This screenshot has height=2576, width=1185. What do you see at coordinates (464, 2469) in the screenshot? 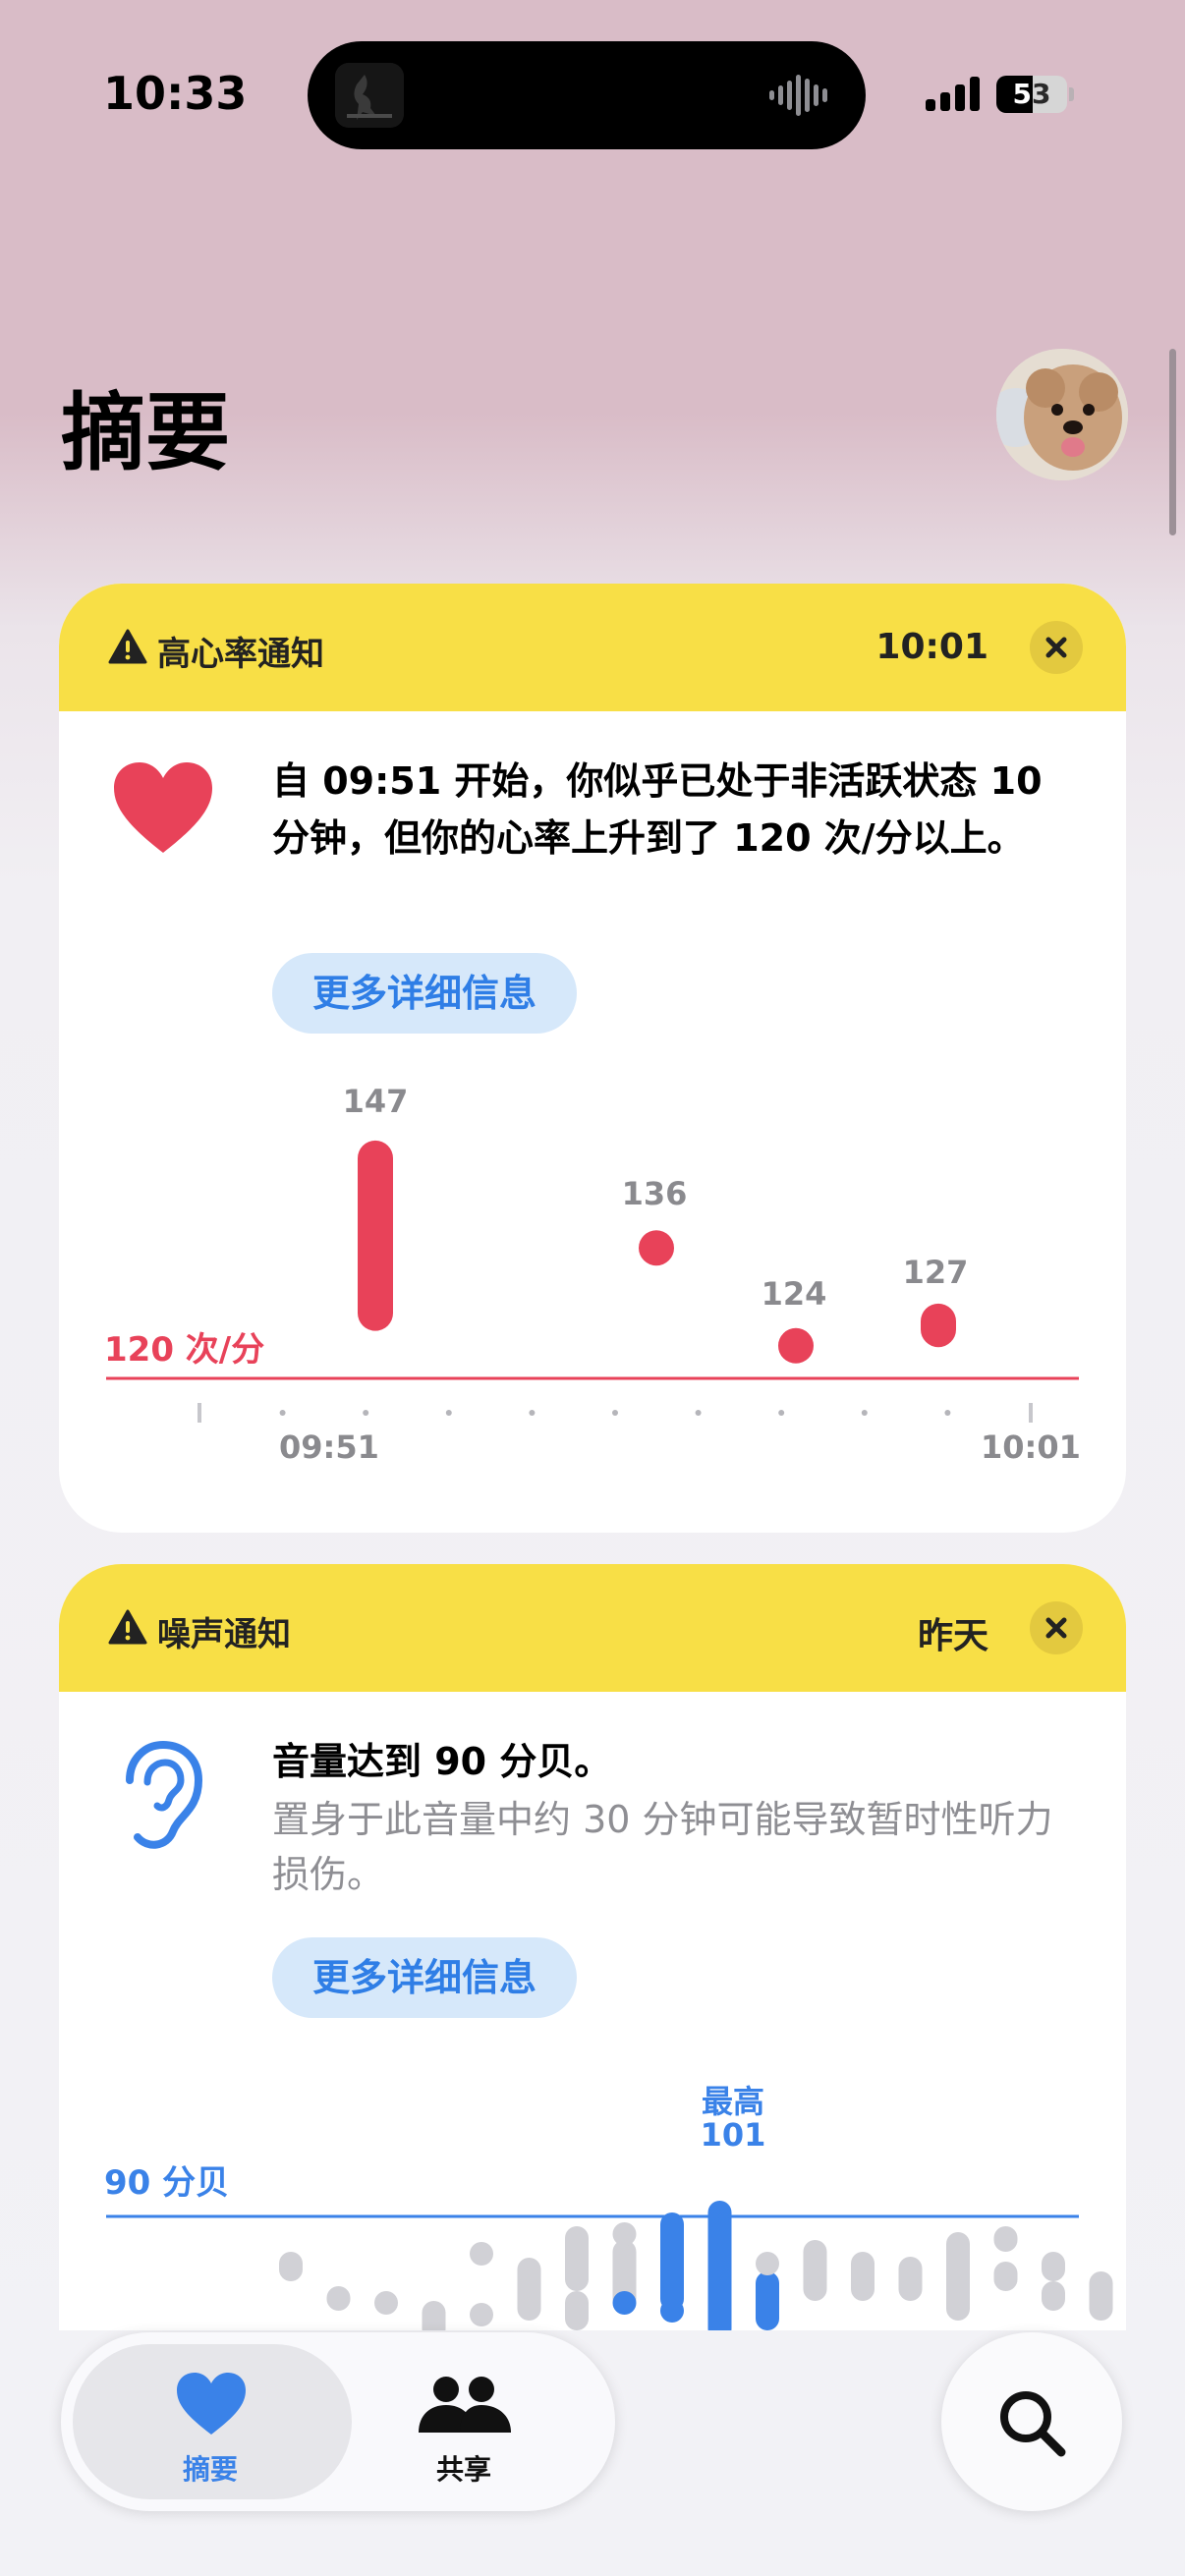
I see `tab-sharing-label: 共享` at bounding box center [464, 2469].